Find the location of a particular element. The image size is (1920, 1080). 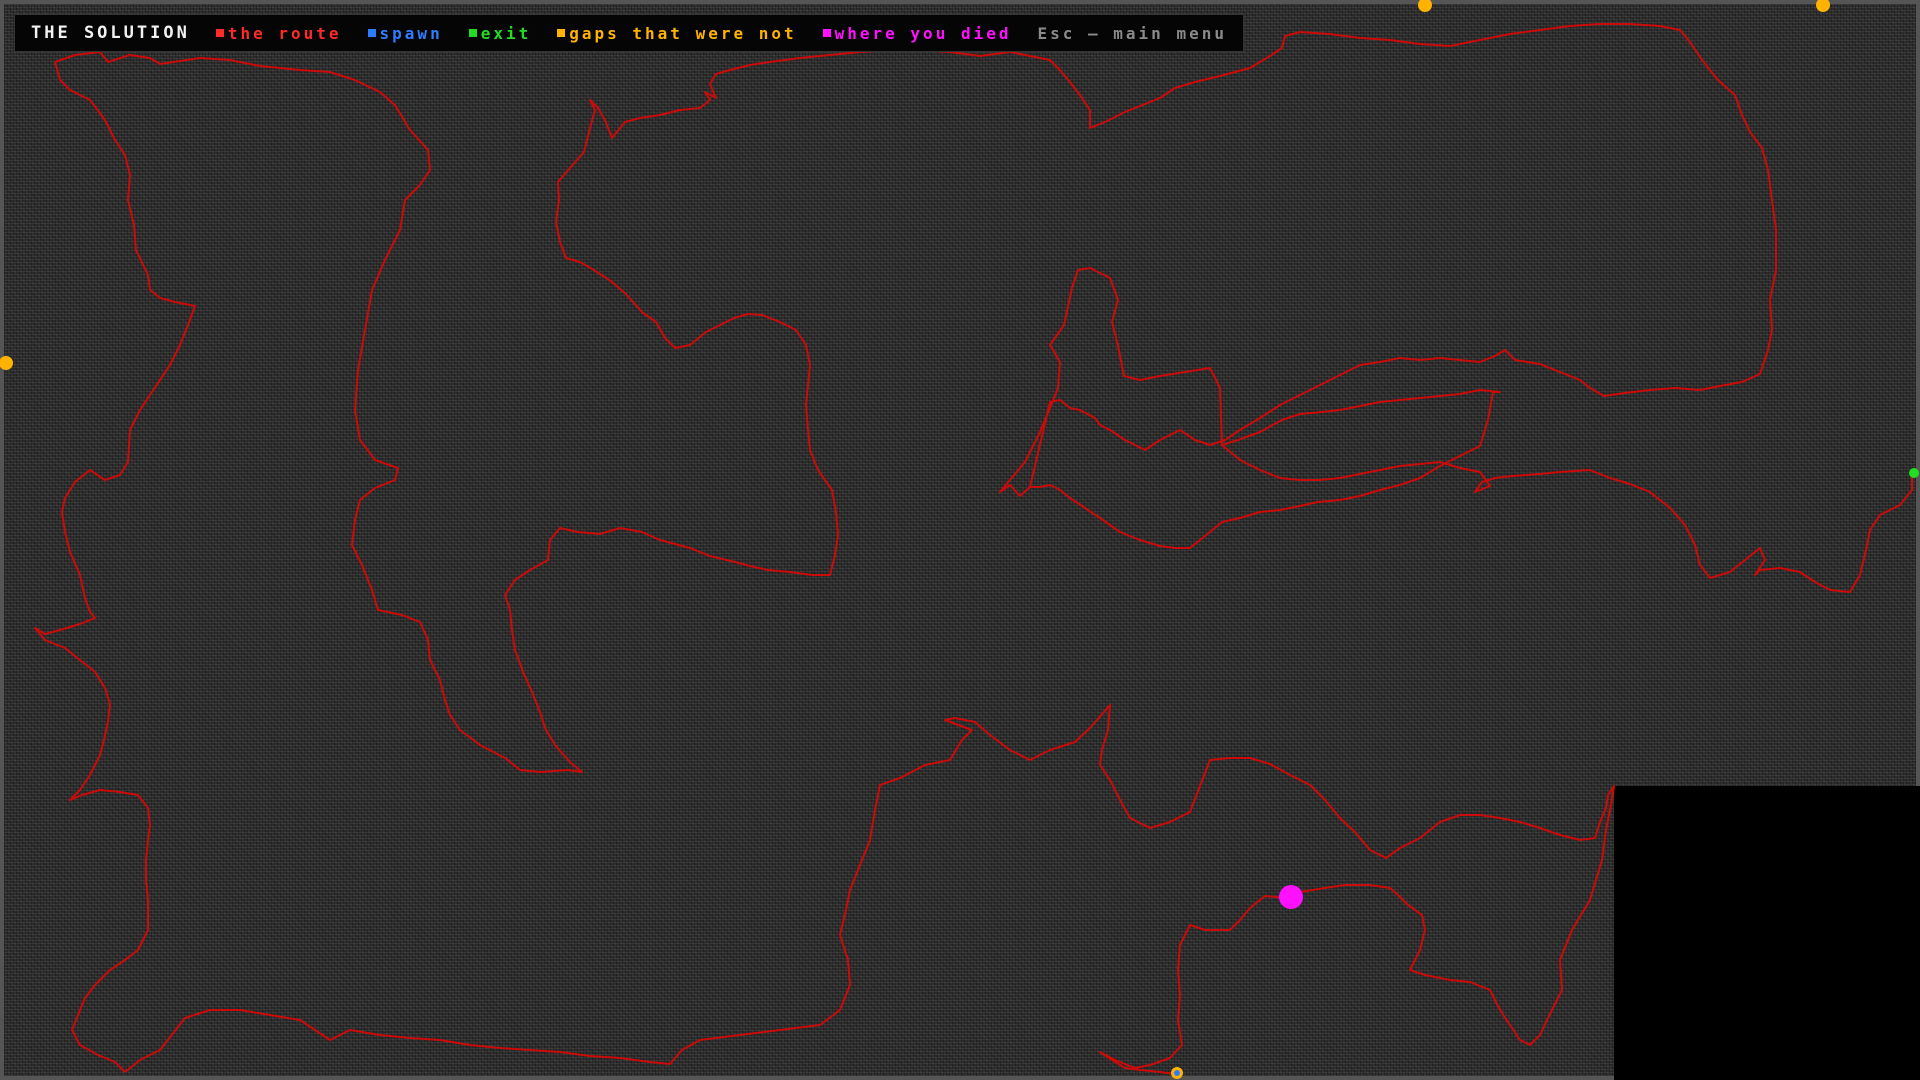

legend-item-route: the route is located at coordinates (278, 33).